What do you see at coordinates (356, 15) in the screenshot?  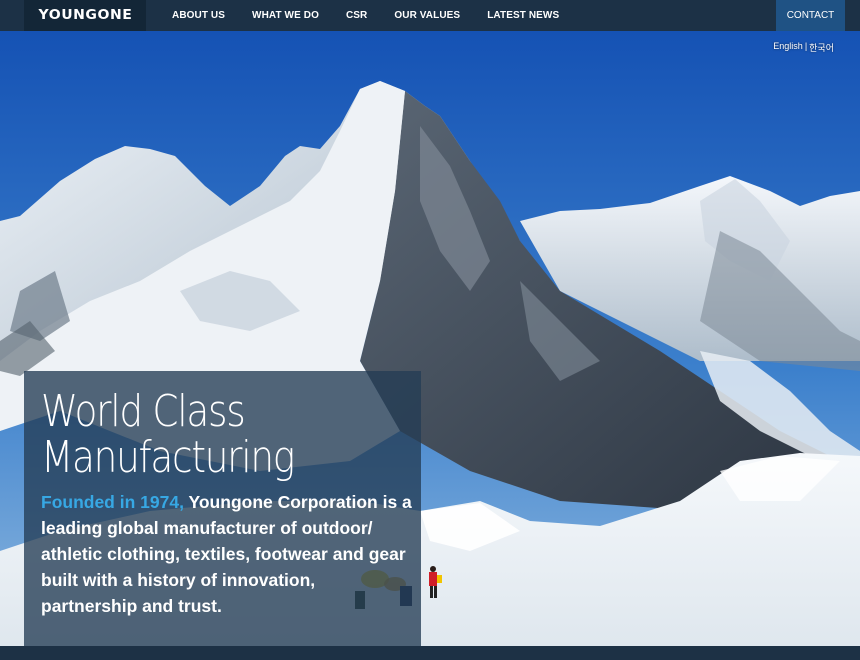 I see `nav-csr: CSR` at bounding box center [356, 15].